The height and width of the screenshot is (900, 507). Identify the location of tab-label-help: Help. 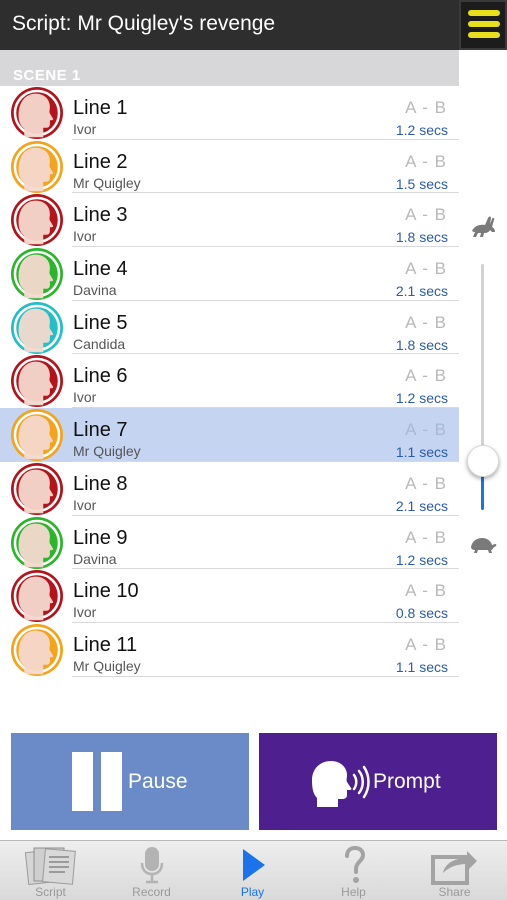
(353, 892).